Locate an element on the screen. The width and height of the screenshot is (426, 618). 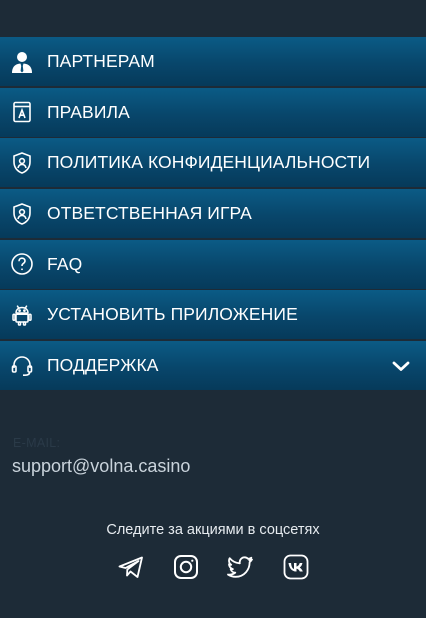
menu-item-label: FAQ is located at coordinates (65, 263).